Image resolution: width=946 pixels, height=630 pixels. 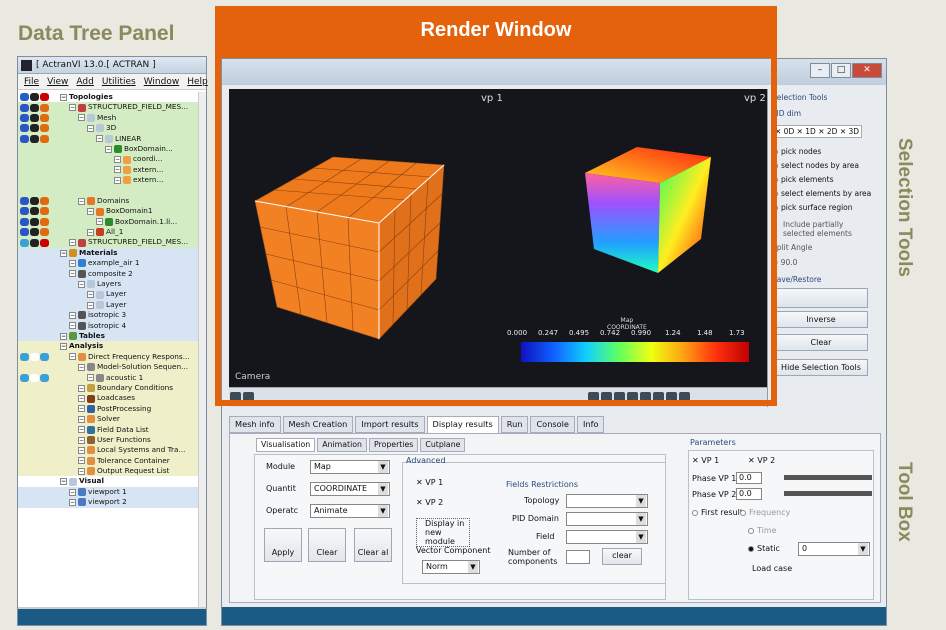 What do you see at coordinates (834, 549) in the screenshot?
I see `static-select: 0` at bounding box center [834, 549].